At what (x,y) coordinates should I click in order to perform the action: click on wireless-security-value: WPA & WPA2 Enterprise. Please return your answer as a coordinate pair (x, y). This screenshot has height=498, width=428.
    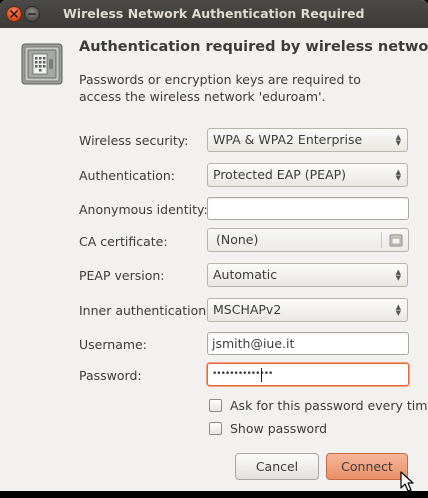
    Looking at the image, I should click on (288, 139).